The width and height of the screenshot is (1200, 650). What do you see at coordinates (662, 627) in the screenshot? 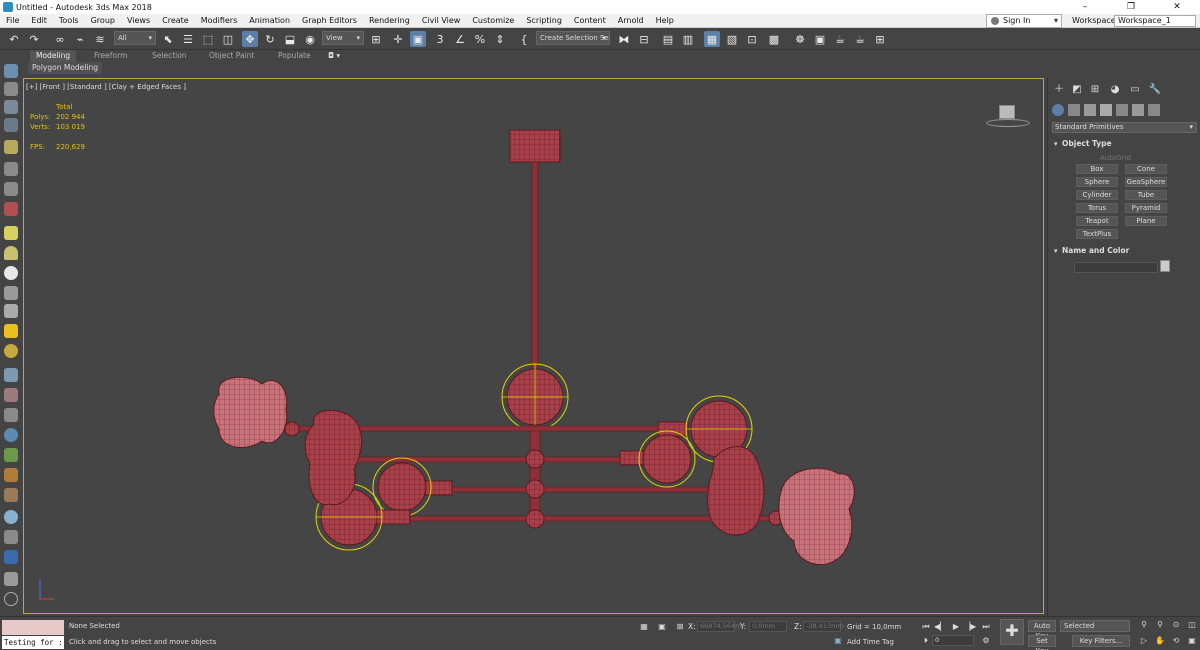
I see `lock-selection-icon: ▣` at bounding box center [662, 627].